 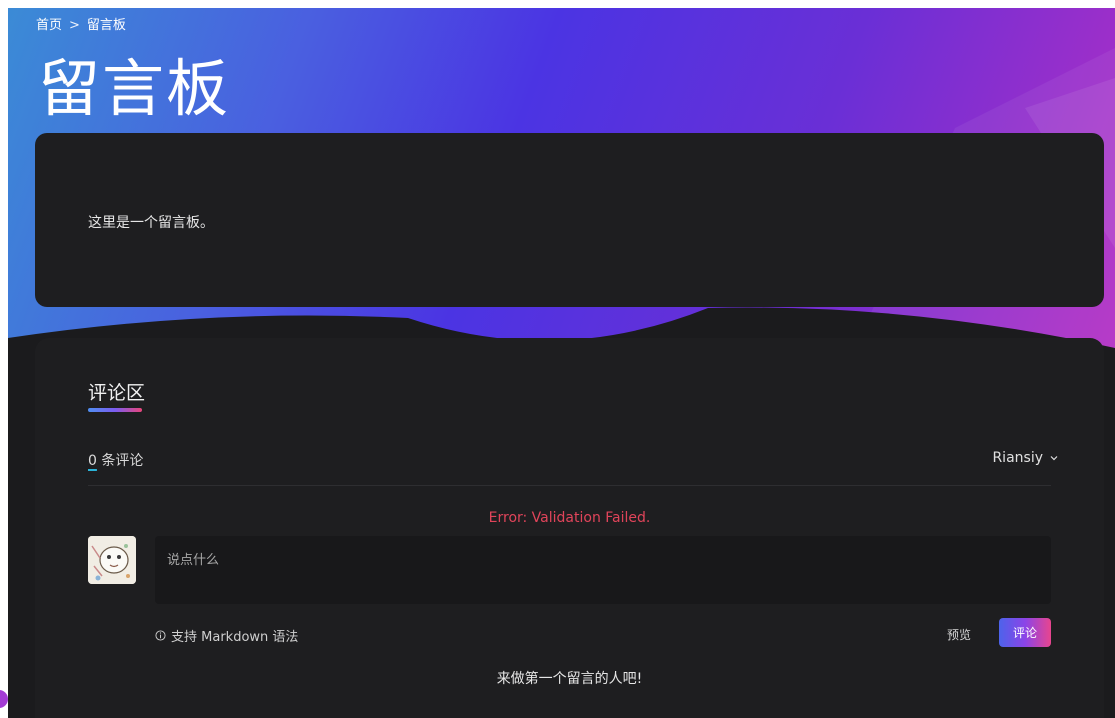 I want to click on markdown-hint: 支持 Markdown 语法, so click(x=226, y=635).